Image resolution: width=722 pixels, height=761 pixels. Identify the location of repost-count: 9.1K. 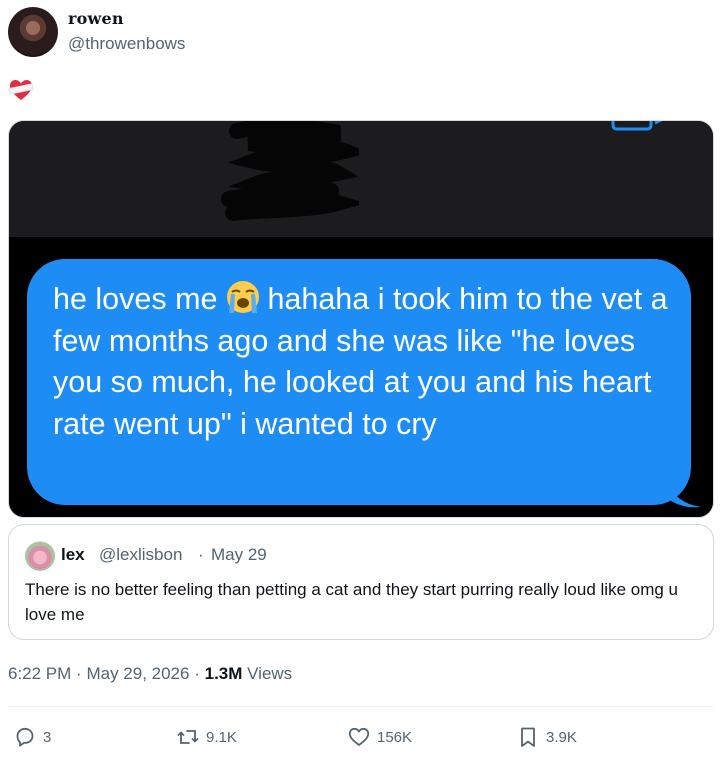
(221, 737).